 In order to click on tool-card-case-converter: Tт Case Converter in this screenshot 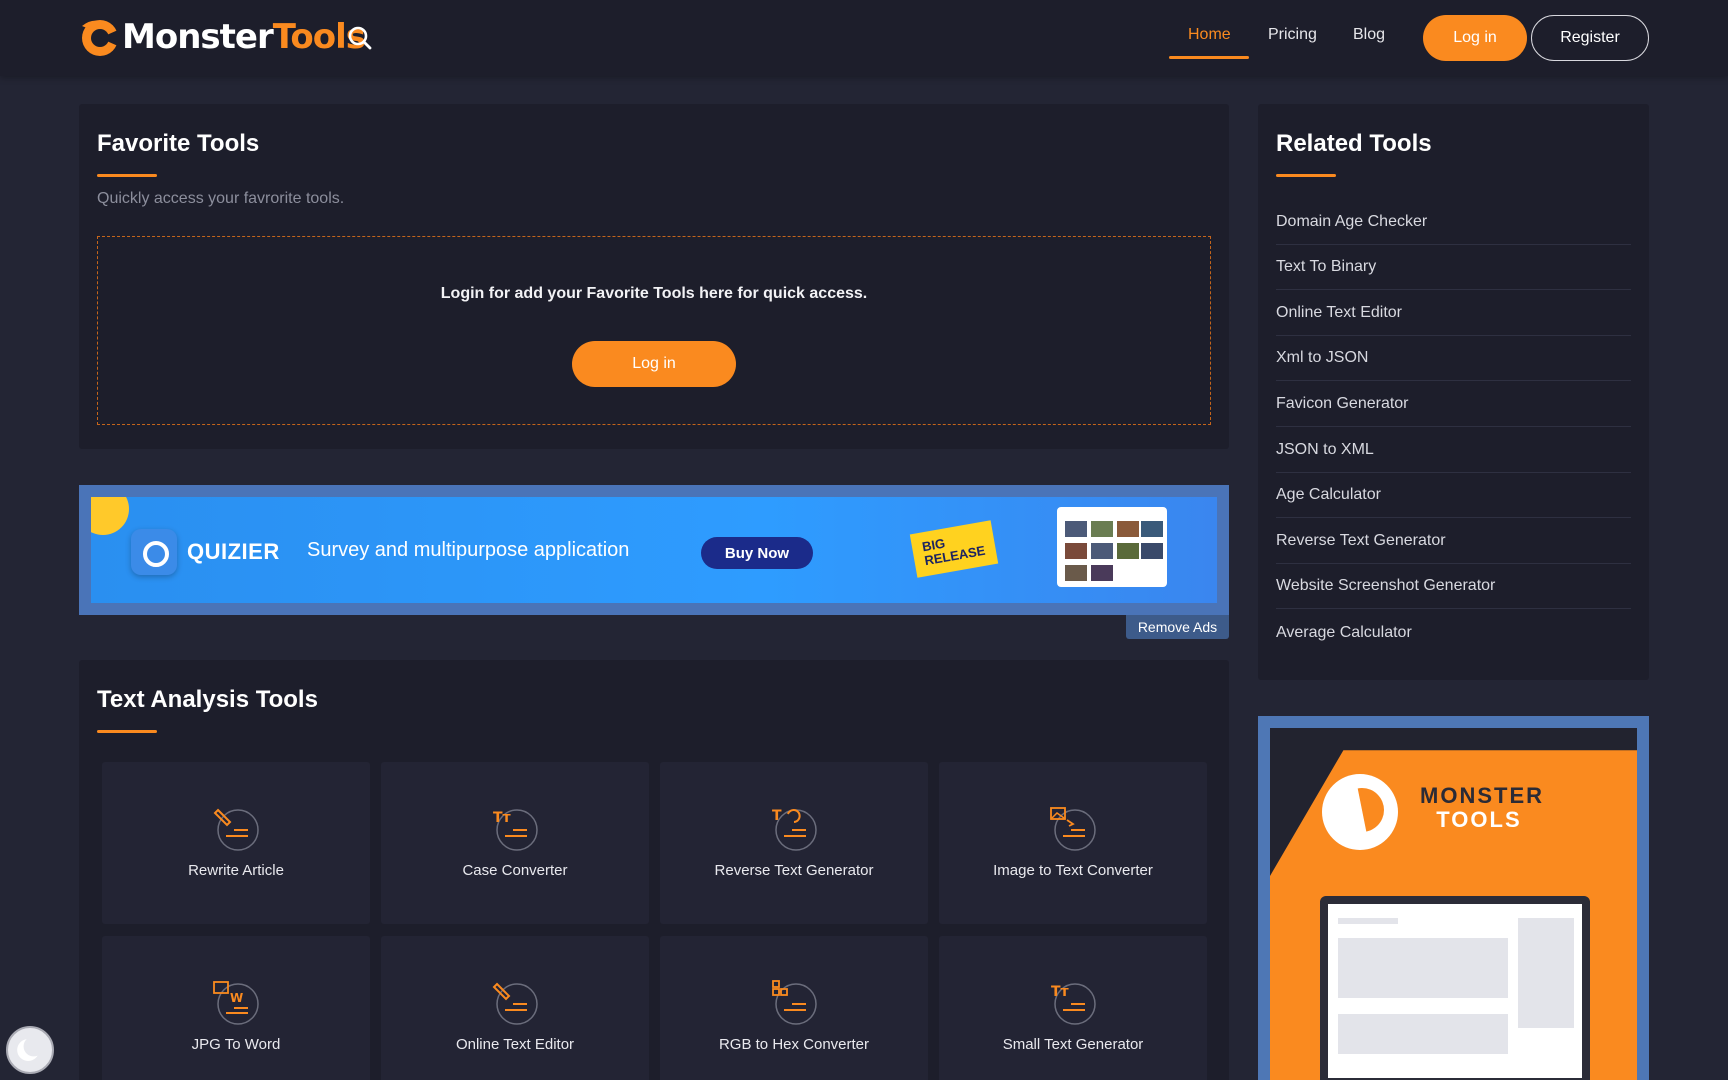, I will do `click(515, 843)`.